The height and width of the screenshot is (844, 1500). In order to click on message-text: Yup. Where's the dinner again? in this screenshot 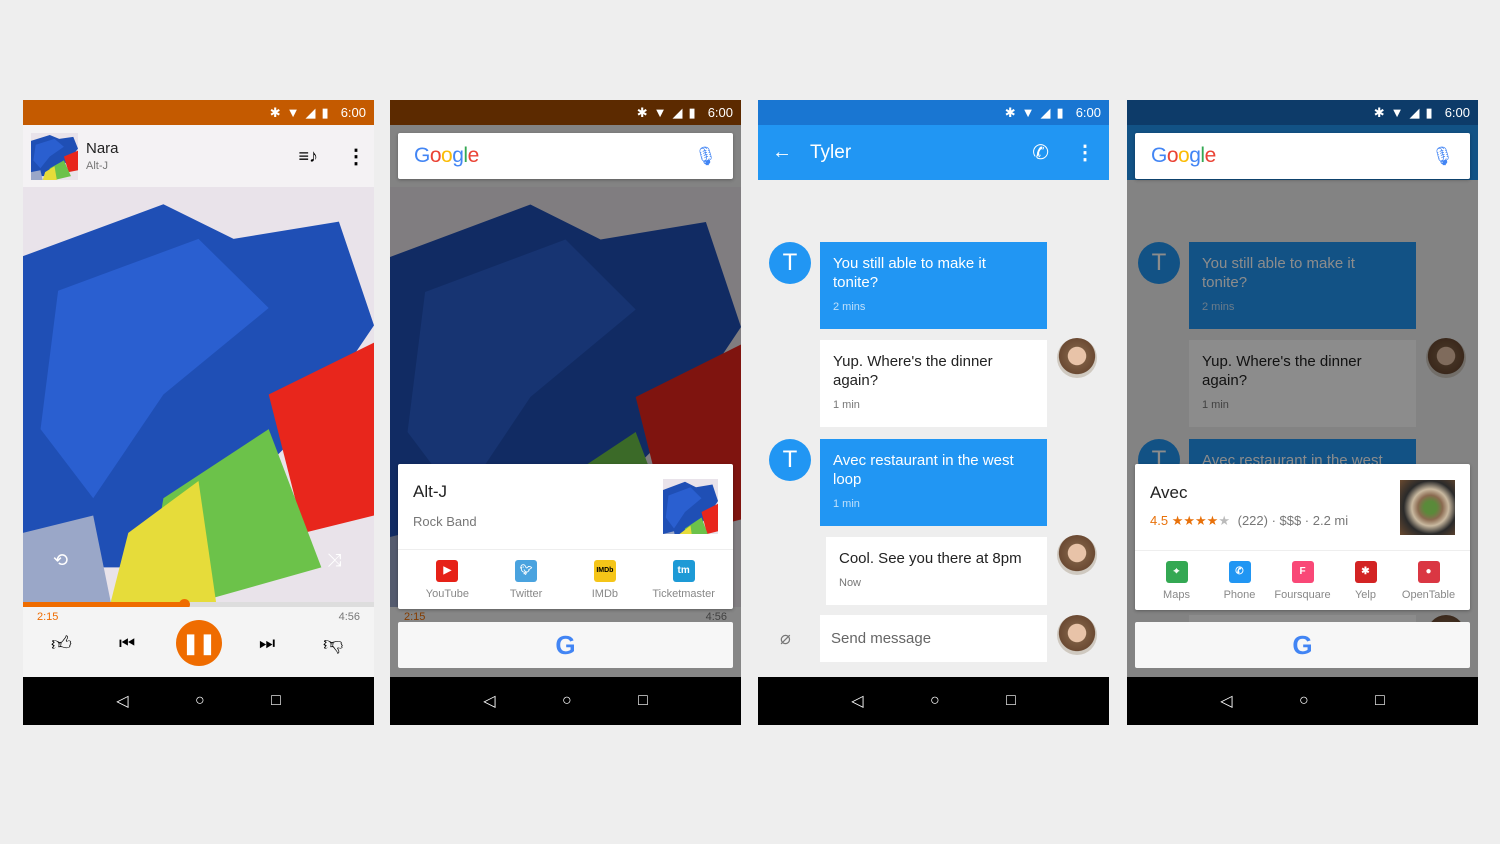, I will do `click(913, 371)`.